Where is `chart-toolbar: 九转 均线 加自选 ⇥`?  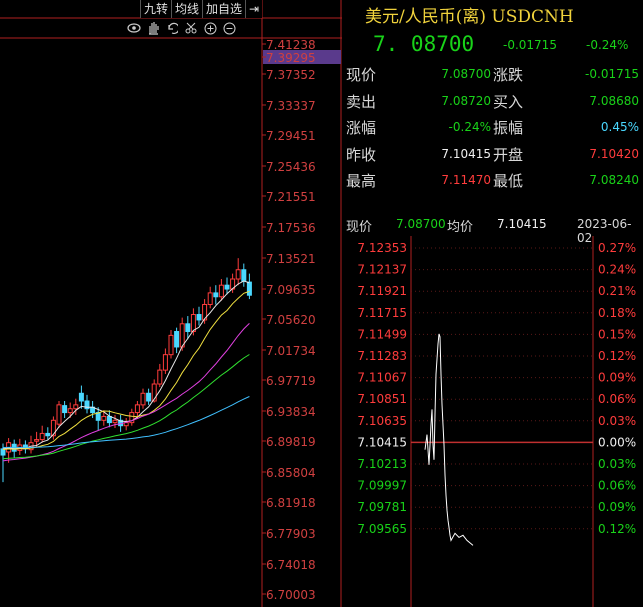
chart-toolbar: 九转 均线 加自选 ⇥ is located at coordinates (201, 9).